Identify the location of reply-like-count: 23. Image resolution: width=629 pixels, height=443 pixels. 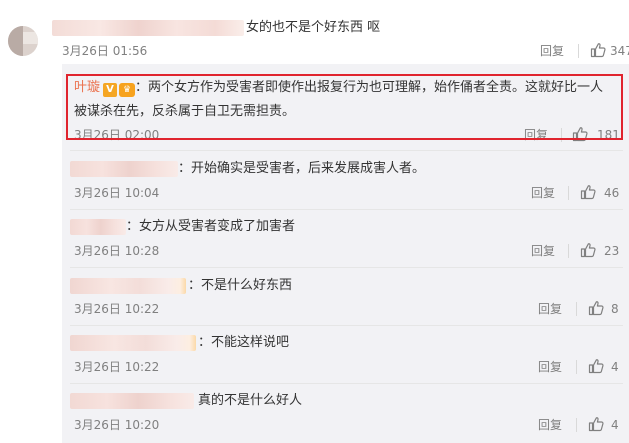
(612, 251).